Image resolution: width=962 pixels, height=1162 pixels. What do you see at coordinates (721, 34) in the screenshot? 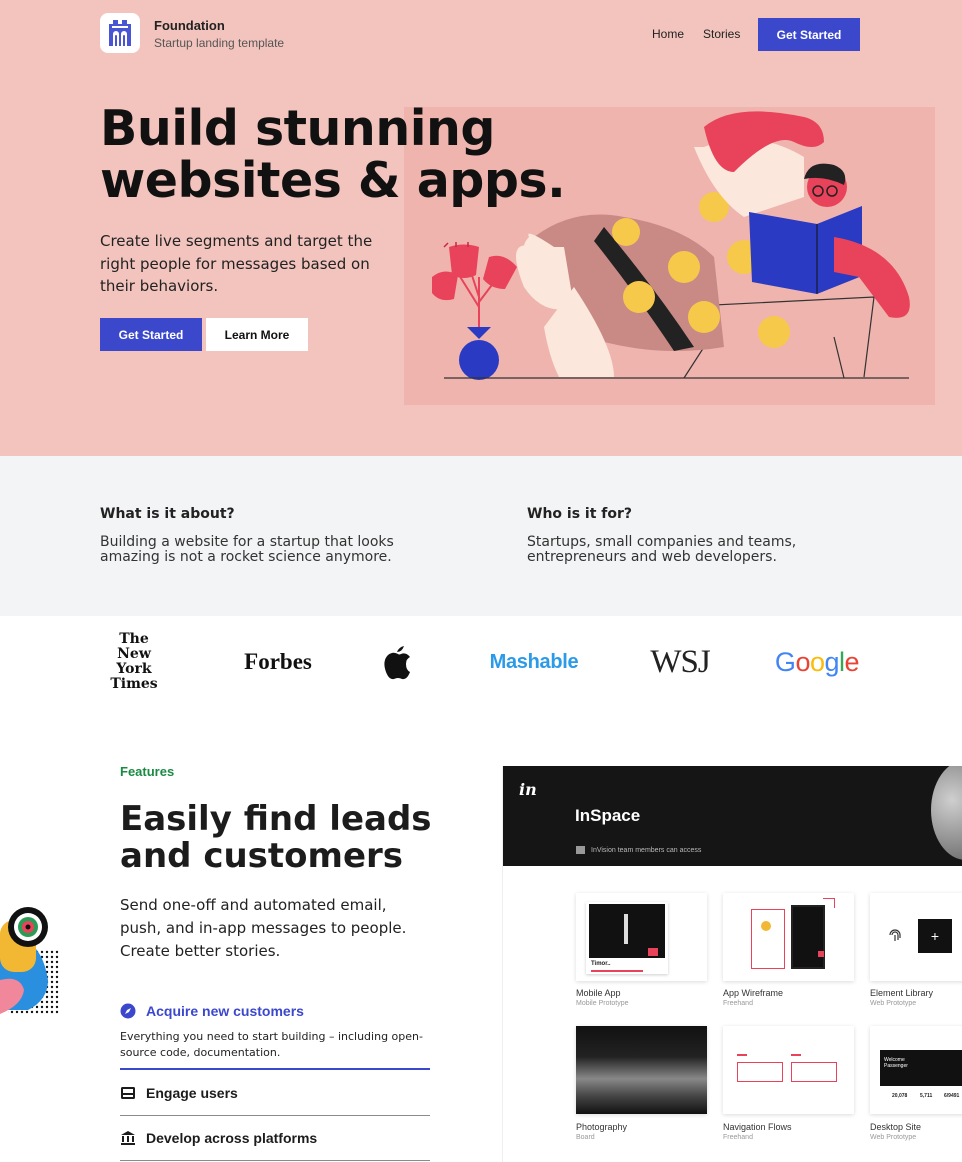
I see `nav-link-stories: Stories` at bounding box center [721, 34].